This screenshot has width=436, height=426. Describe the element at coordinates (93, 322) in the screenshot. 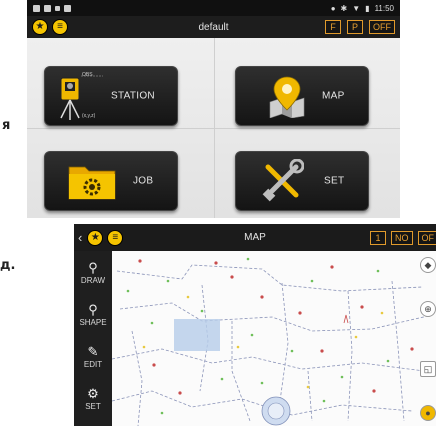

I see `sidebar-item-label: SHAPE` at that location.